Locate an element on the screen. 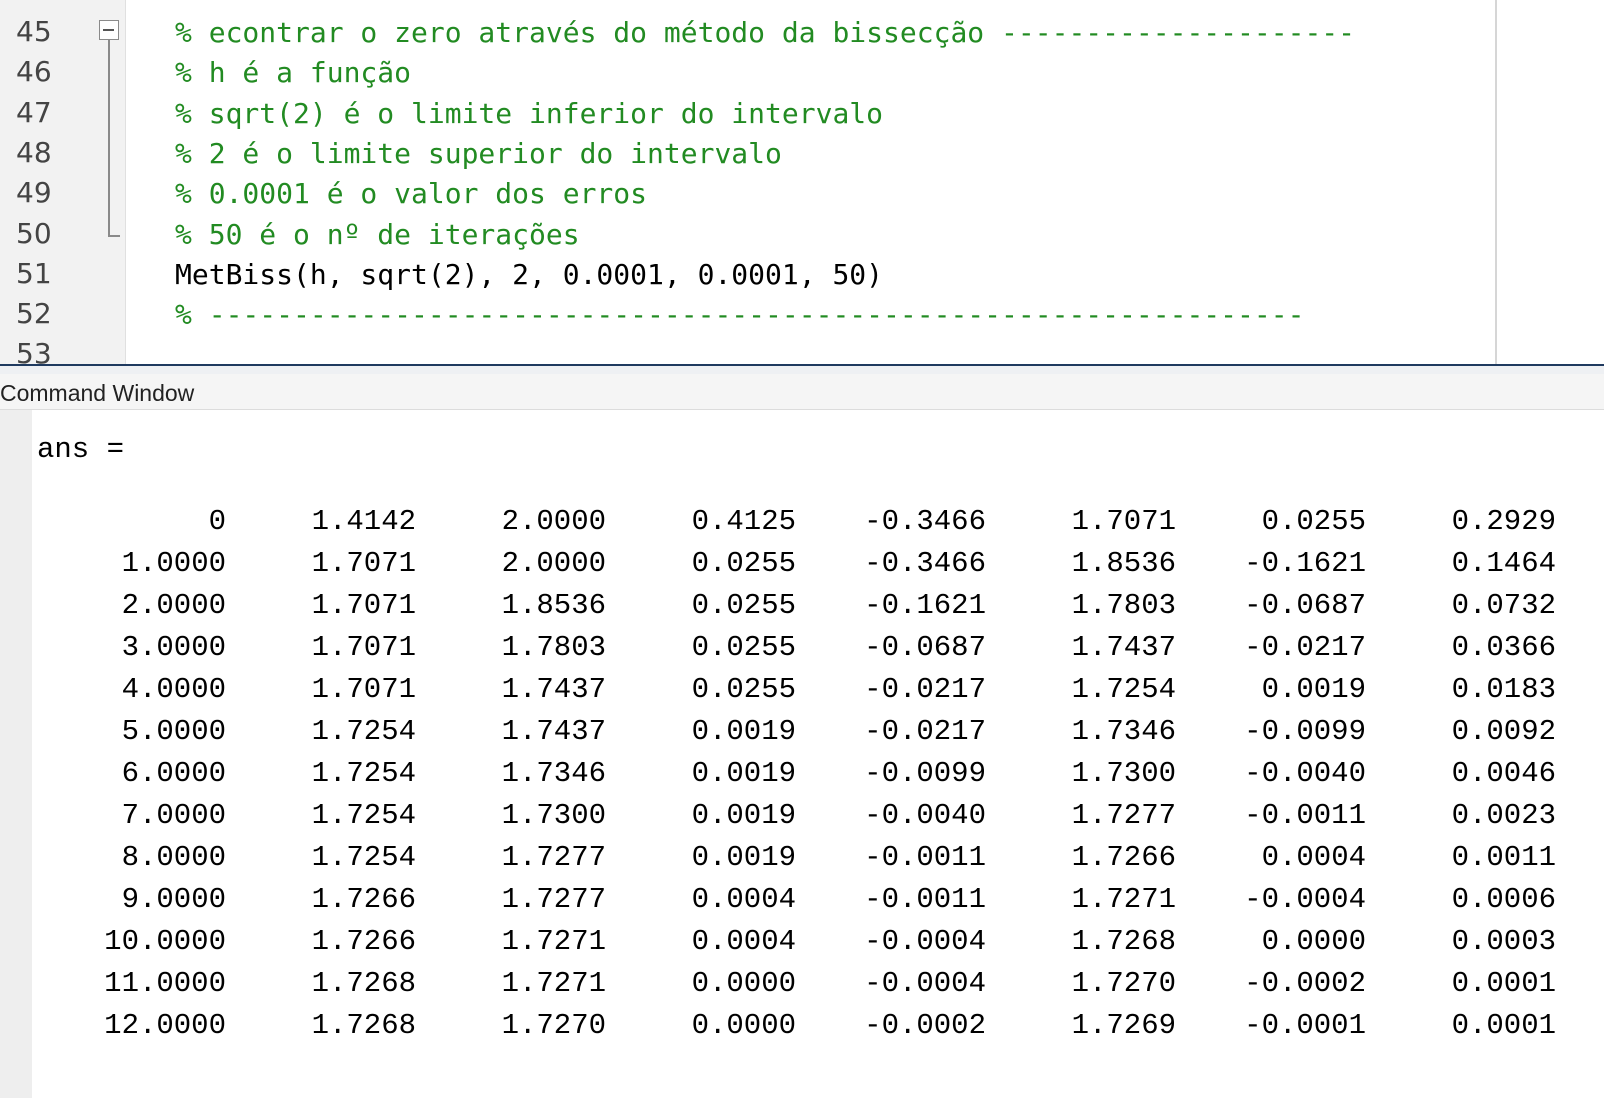 This screenshot has width=1604, height=1098. command-window-header: Command Window is located at coordinates (802, 392).